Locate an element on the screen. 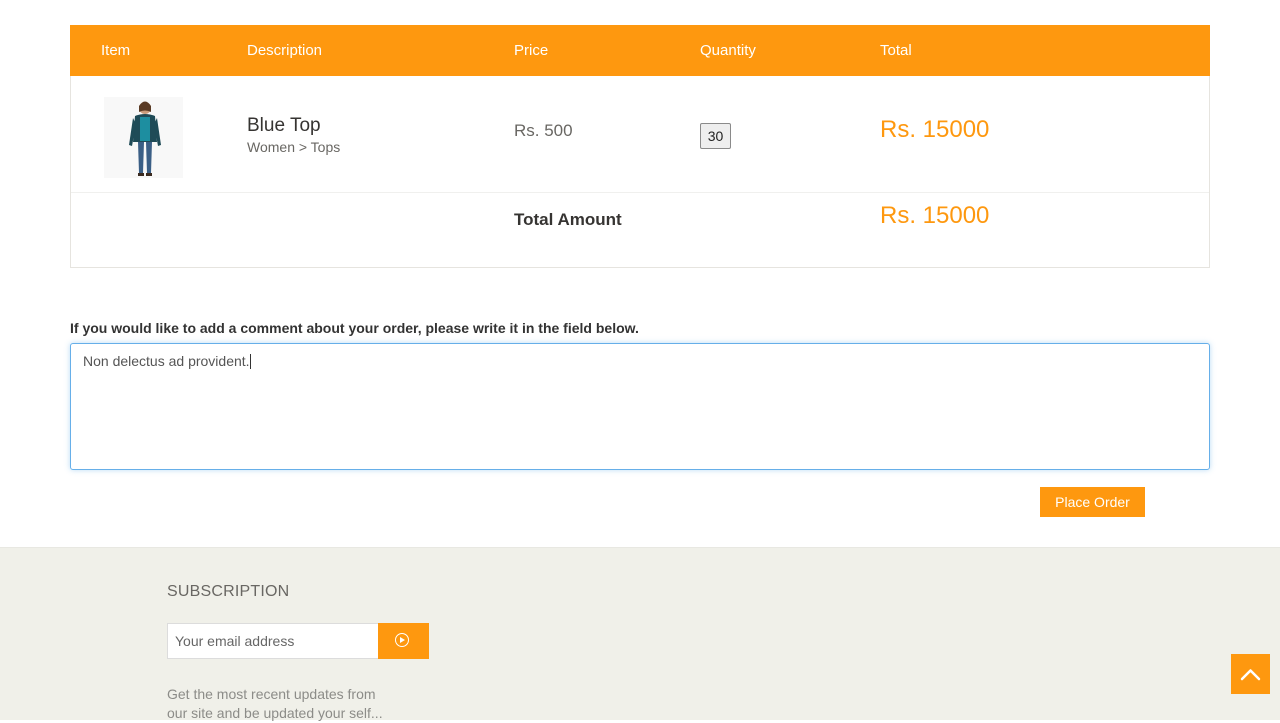 The height and width of the screenshot is (723, 1280). chevron-up-icon is located at coordinates (1250, 675).